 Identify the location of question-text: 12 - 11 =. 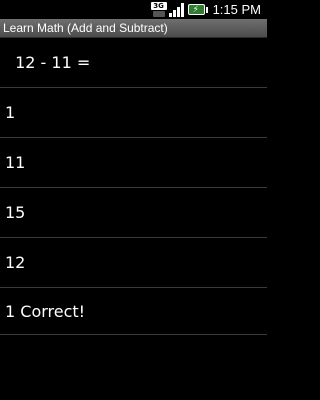
(133, 63).